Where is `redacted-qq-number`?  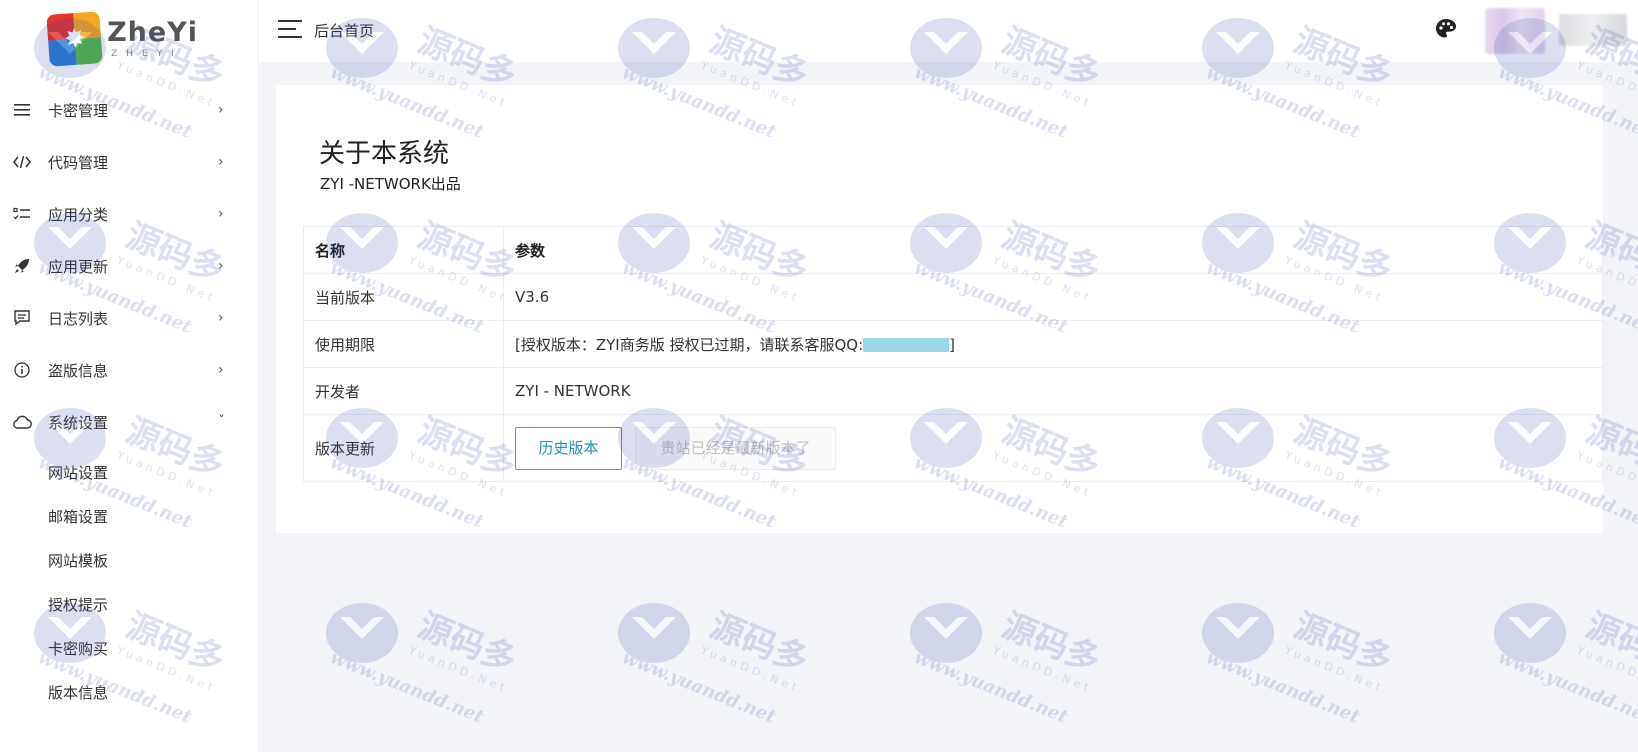
redacted-qq-number is located at coordinates (906, 344).